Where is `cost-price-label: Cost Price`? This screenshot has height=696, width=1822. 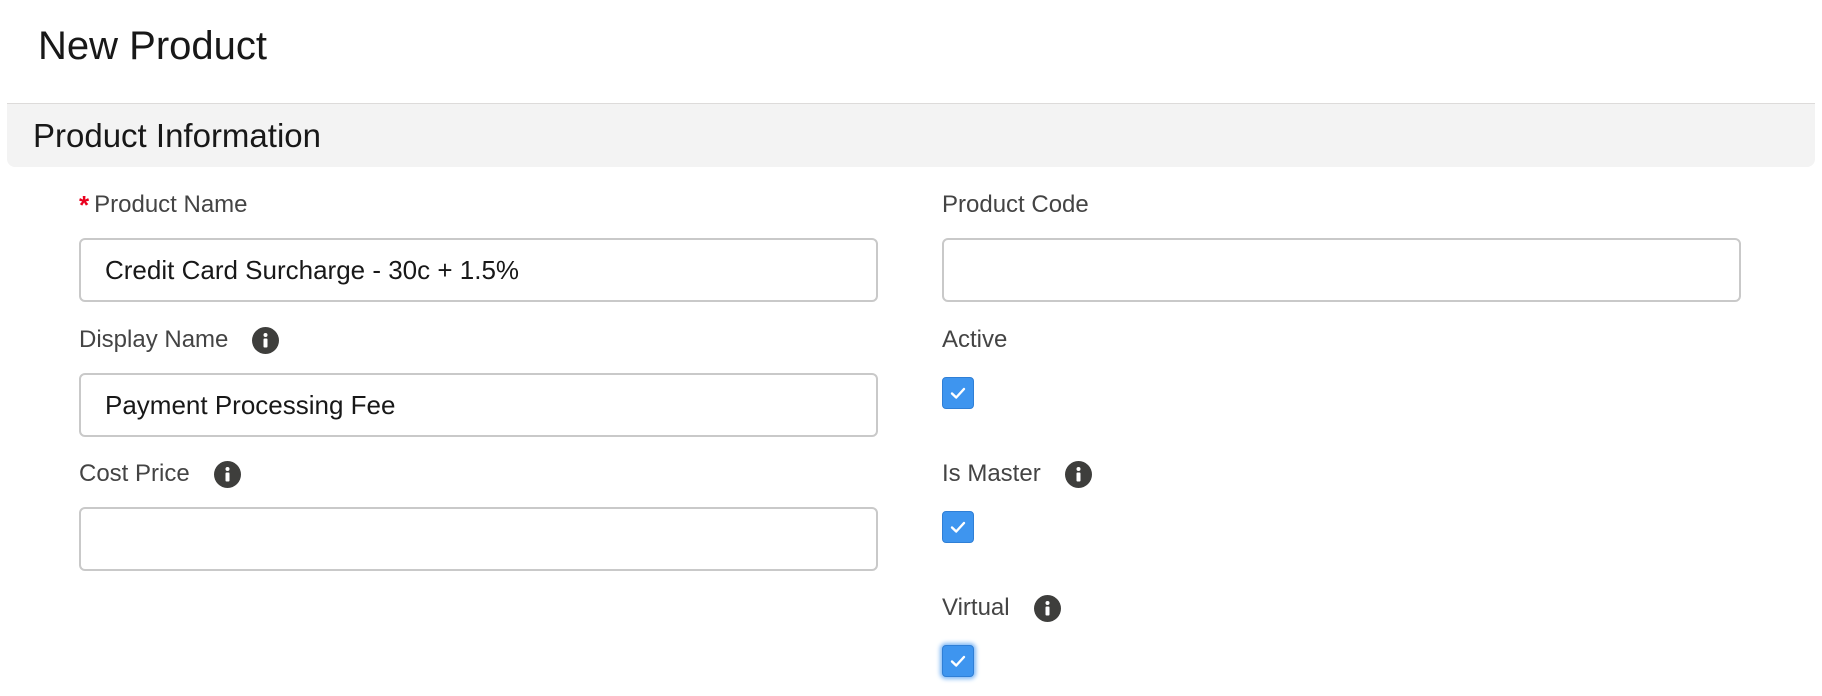
cost-price-label: Cost Price is located at coordinates (134, 473).